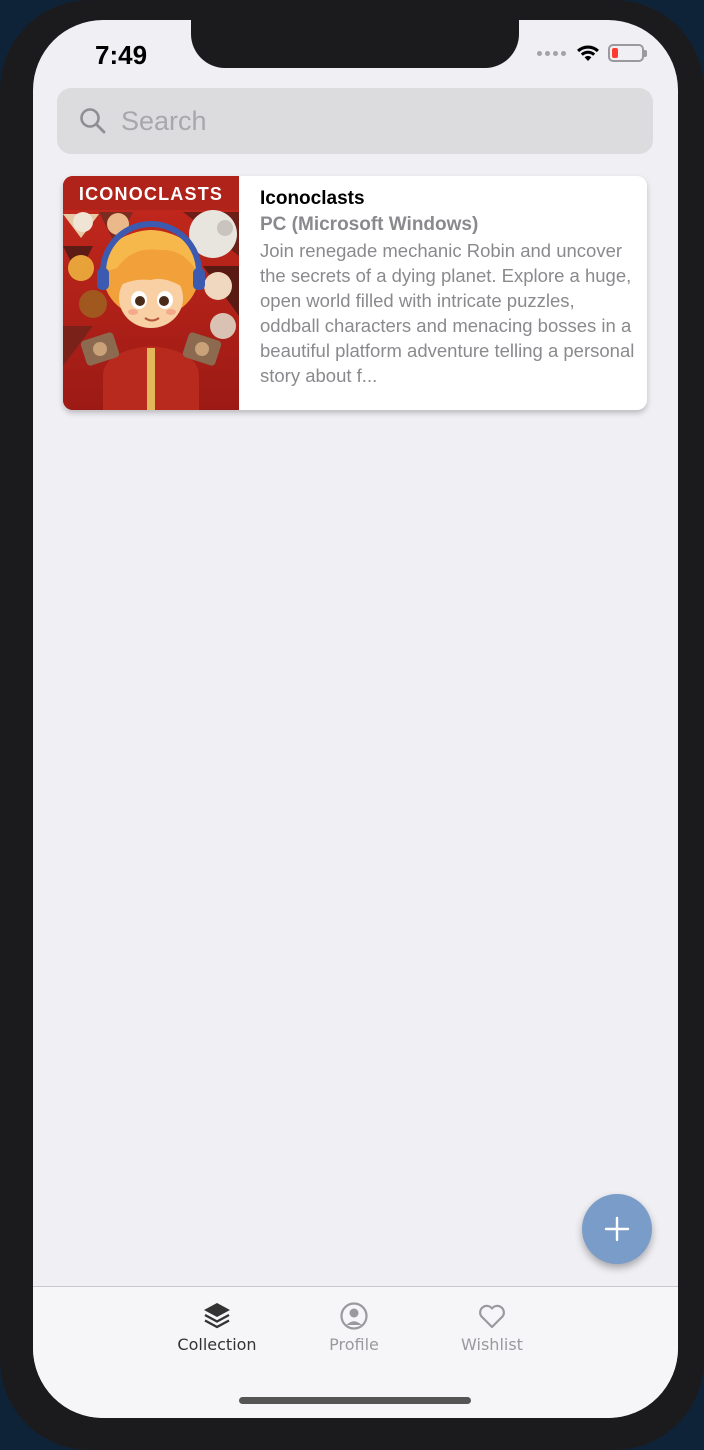  I want to click on game-platform: PC (Microsoft Windows), so click(369, 224).